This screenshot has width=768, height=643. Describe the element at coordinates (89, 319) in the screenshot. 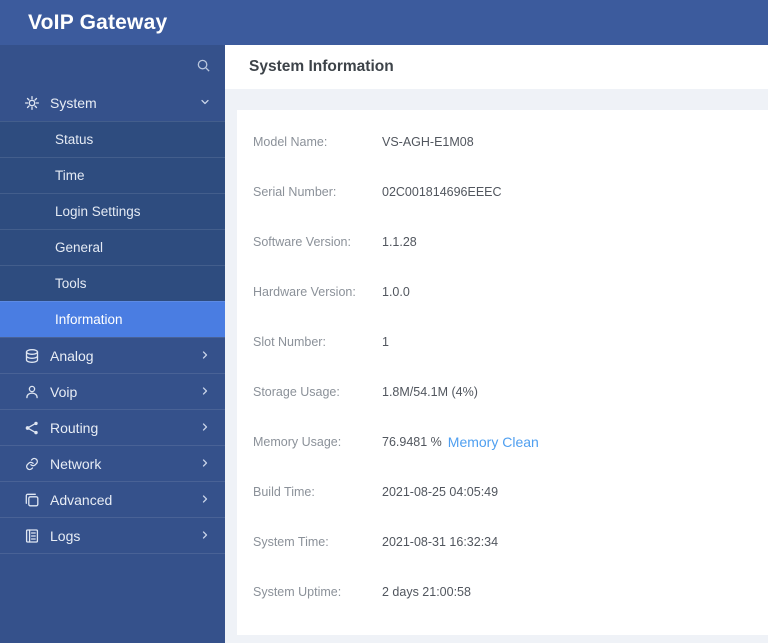

I see `subitem-label: Information` at that location.